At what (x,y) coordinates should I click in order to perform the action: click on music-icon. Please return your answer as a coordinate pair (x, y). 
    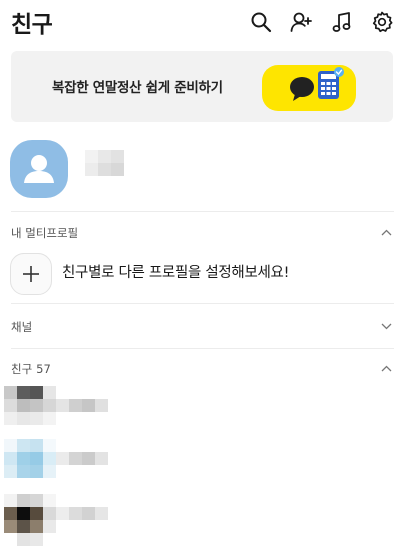
    Looking at the image, I should click on (342, 22).